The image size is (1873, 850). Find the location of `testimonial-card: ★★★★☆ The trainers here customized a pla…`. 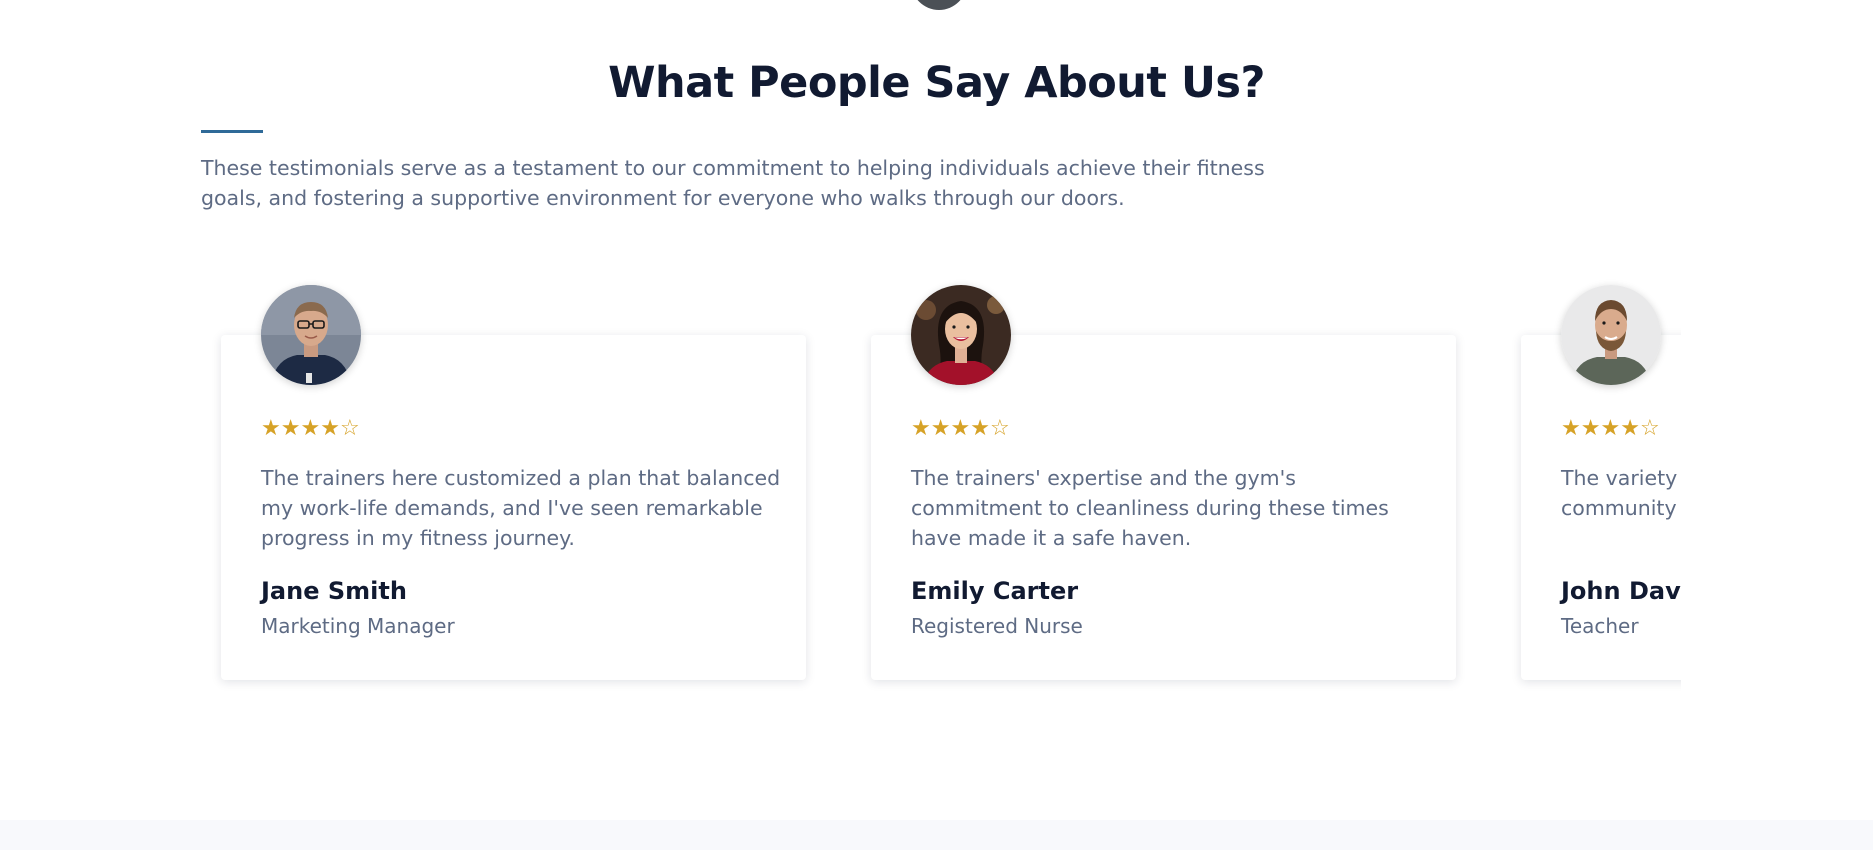

testimonial-card: ★★★★☆ The trainers here customized a pla… is located at coordinates (513, 482).